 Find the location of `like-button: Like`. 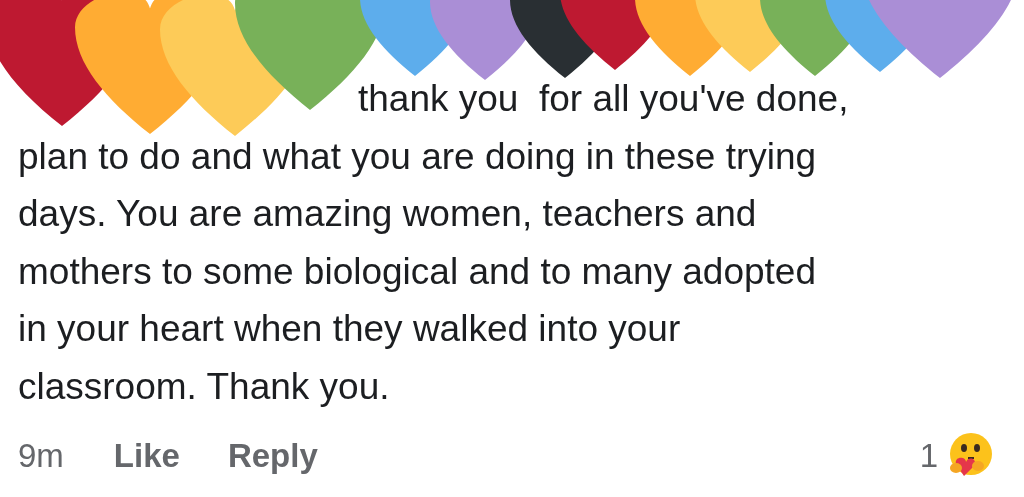

like-button: Like is located at coordinates (146, 456).